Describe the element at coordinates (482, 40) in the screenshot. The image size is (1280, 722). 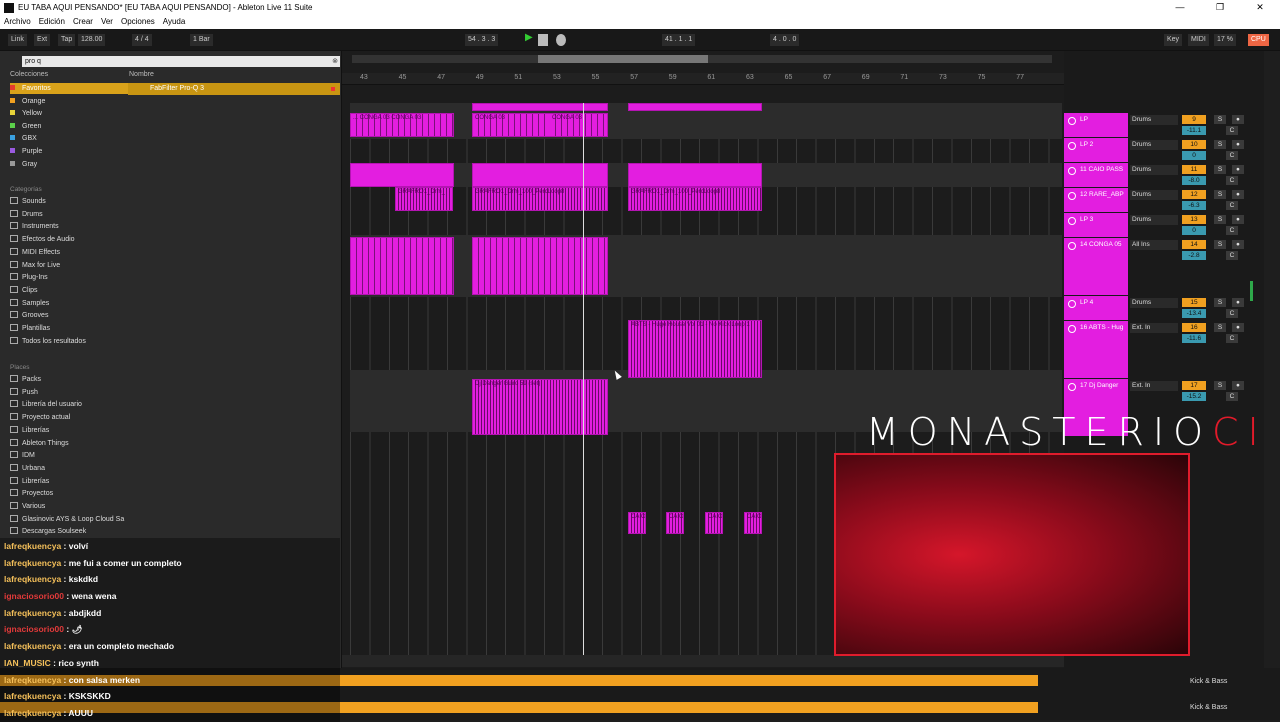
I see `arrangement-position: 54 . 3 . 3` at that location.